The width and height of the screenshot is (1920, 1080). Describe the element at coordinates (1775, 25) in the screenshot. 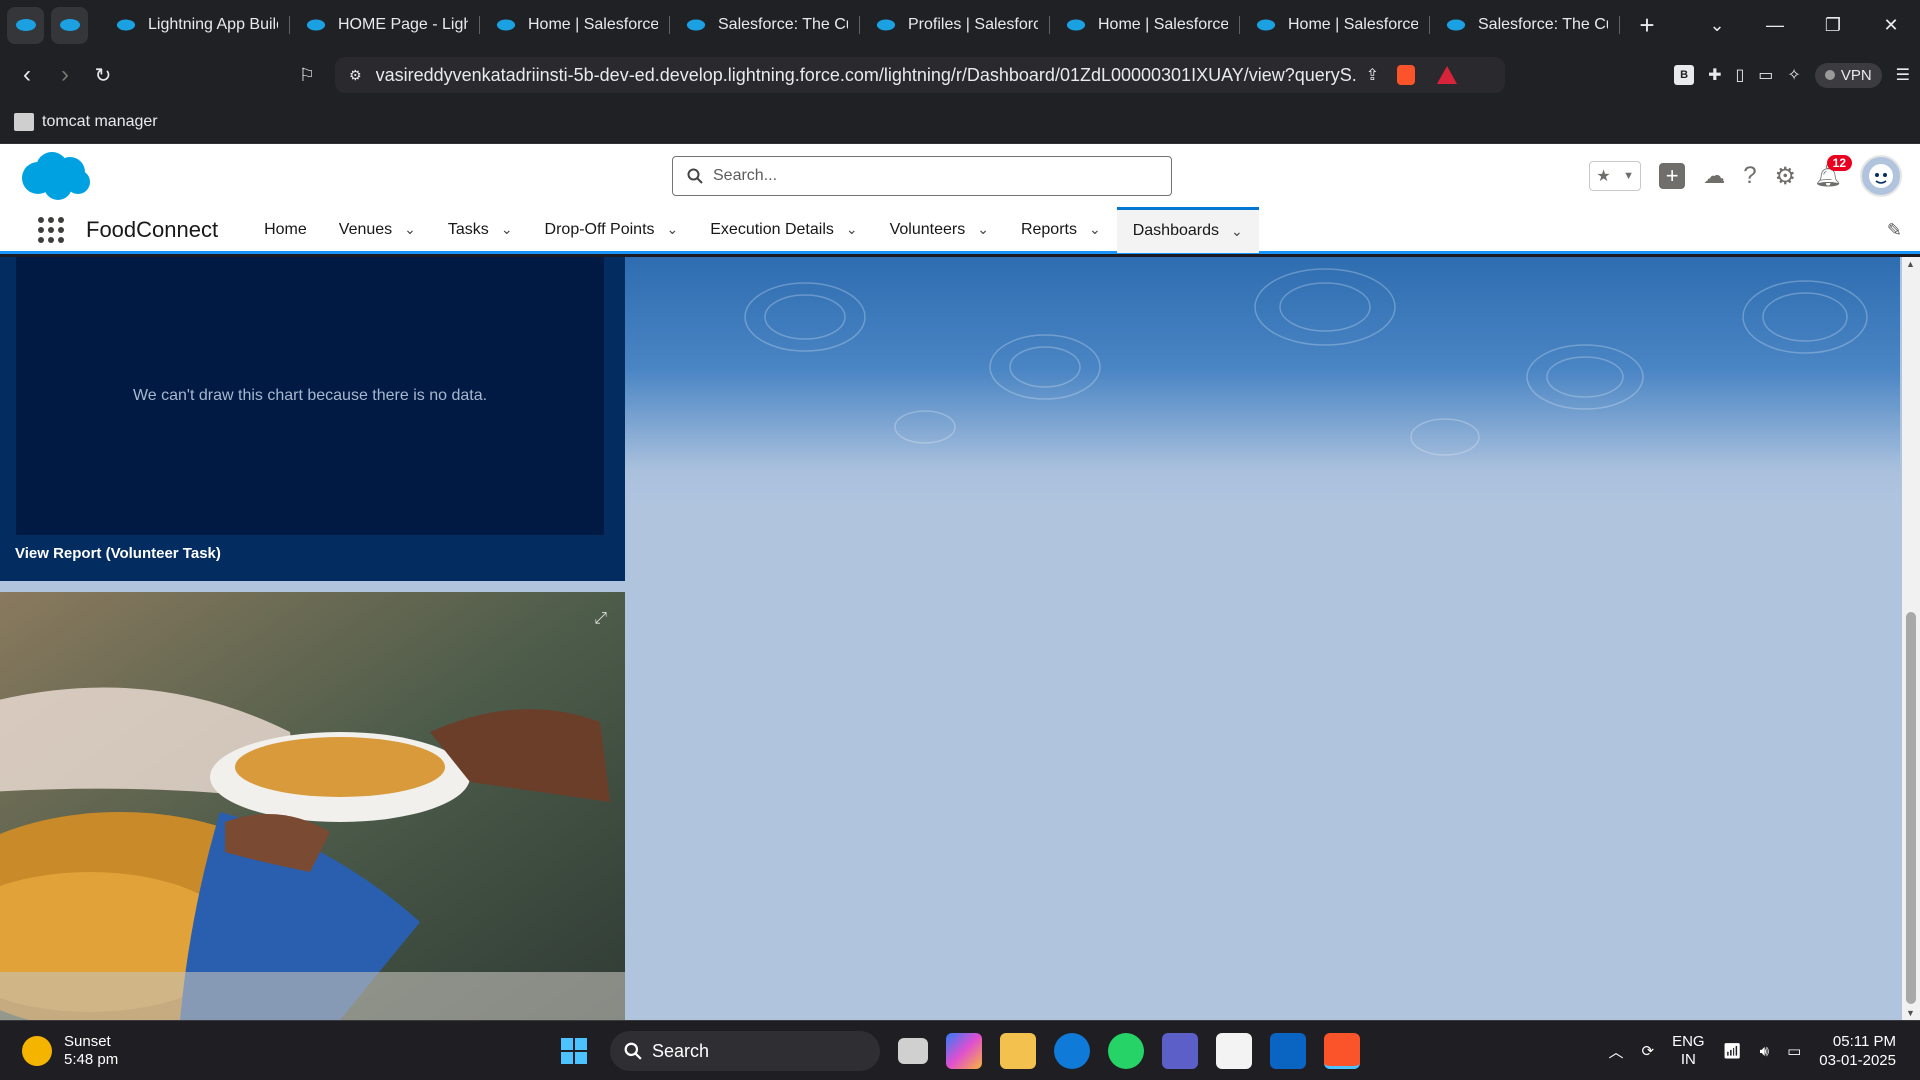

I see `minimize-icon: —` at that location.